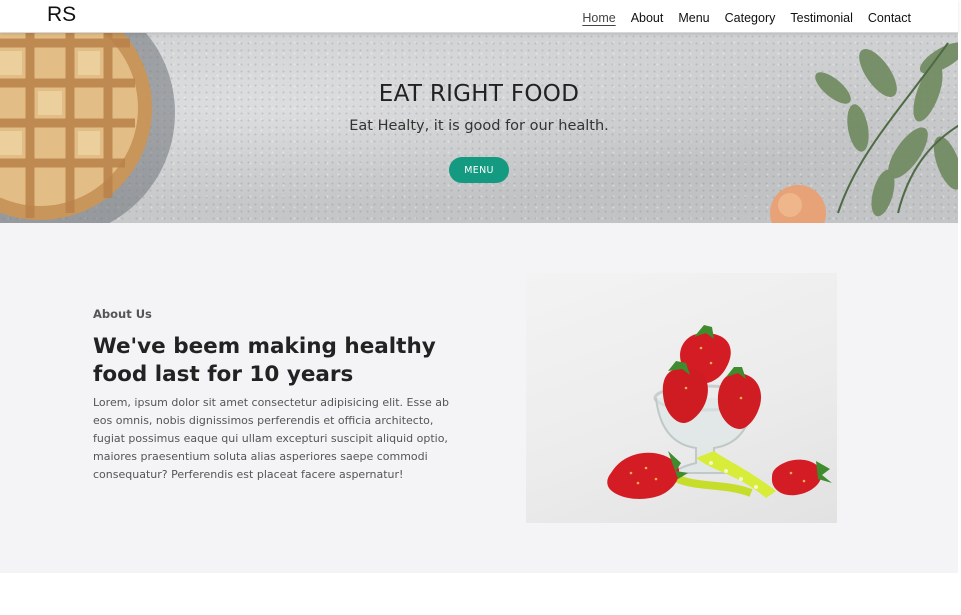 The width and height of the screenshot is (961, 615). I want to click on nav-link-menu: Menu, so click(693, 18).